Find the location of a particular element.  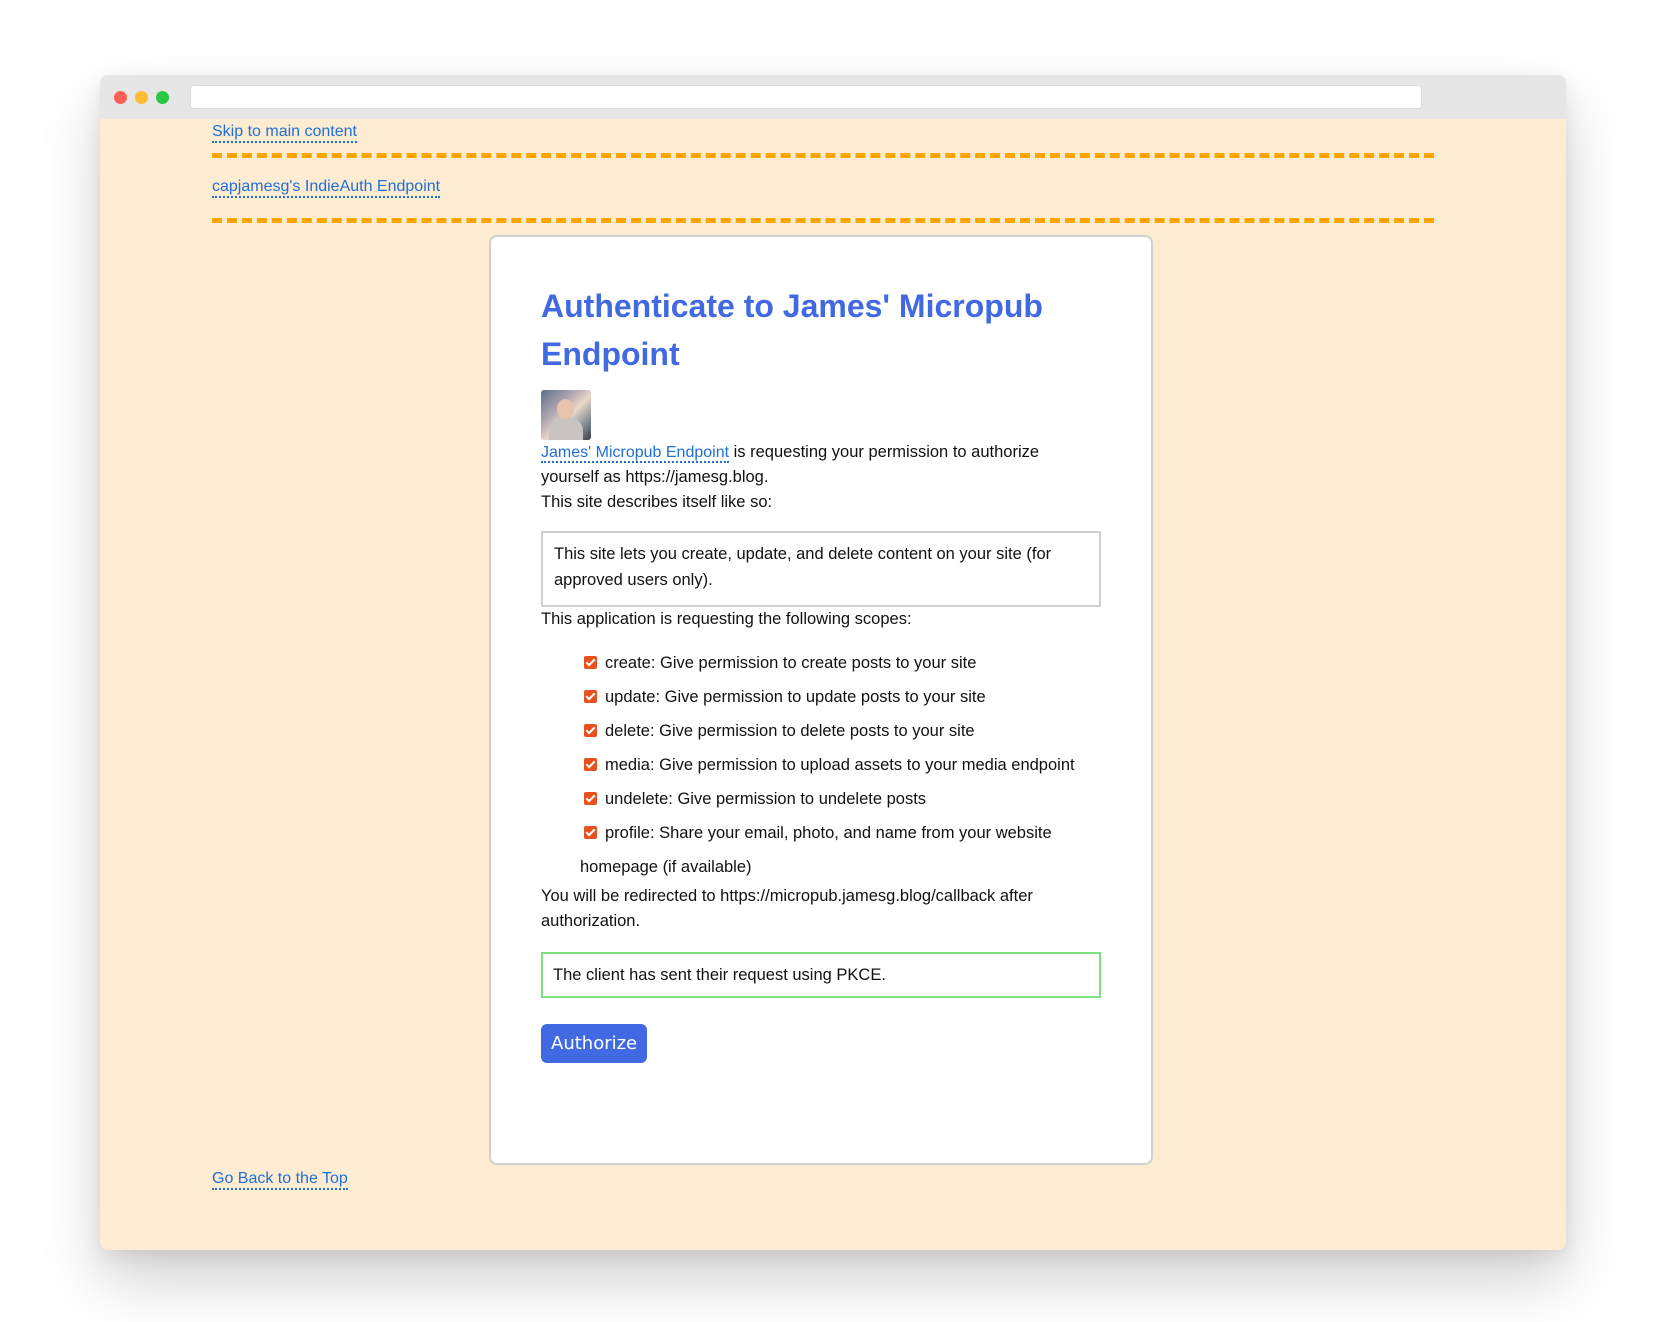

back-to-top-link: Go Back to the Top is located at coordinates (280, 1180).